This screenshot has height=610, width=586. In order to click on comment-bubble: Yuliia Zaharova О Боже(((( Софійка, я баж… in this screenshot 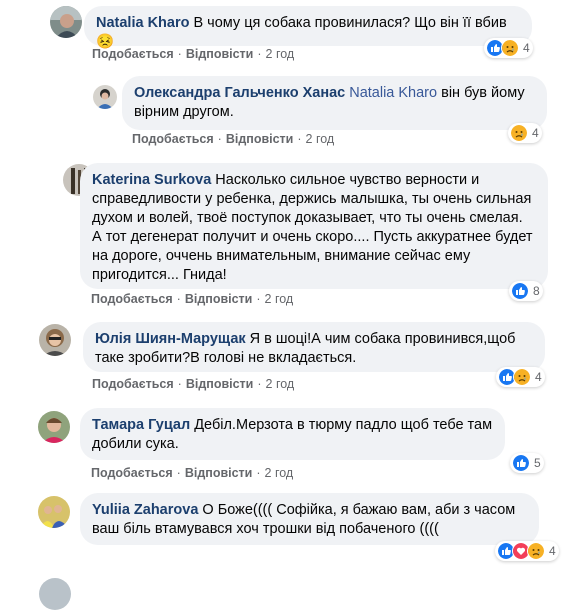, I will do `click(309, 519)`.